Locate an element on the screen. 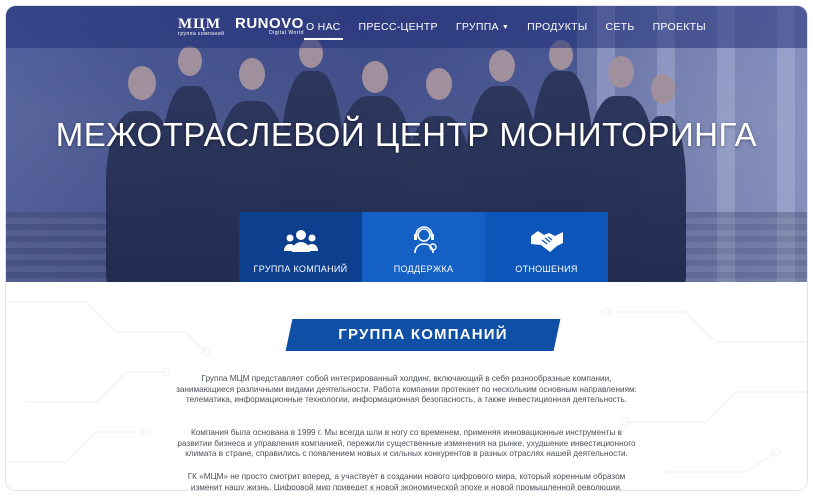 The image size is (813, 496). nav-item-group-label: ГРУППА is located at coordinates (477, 27).